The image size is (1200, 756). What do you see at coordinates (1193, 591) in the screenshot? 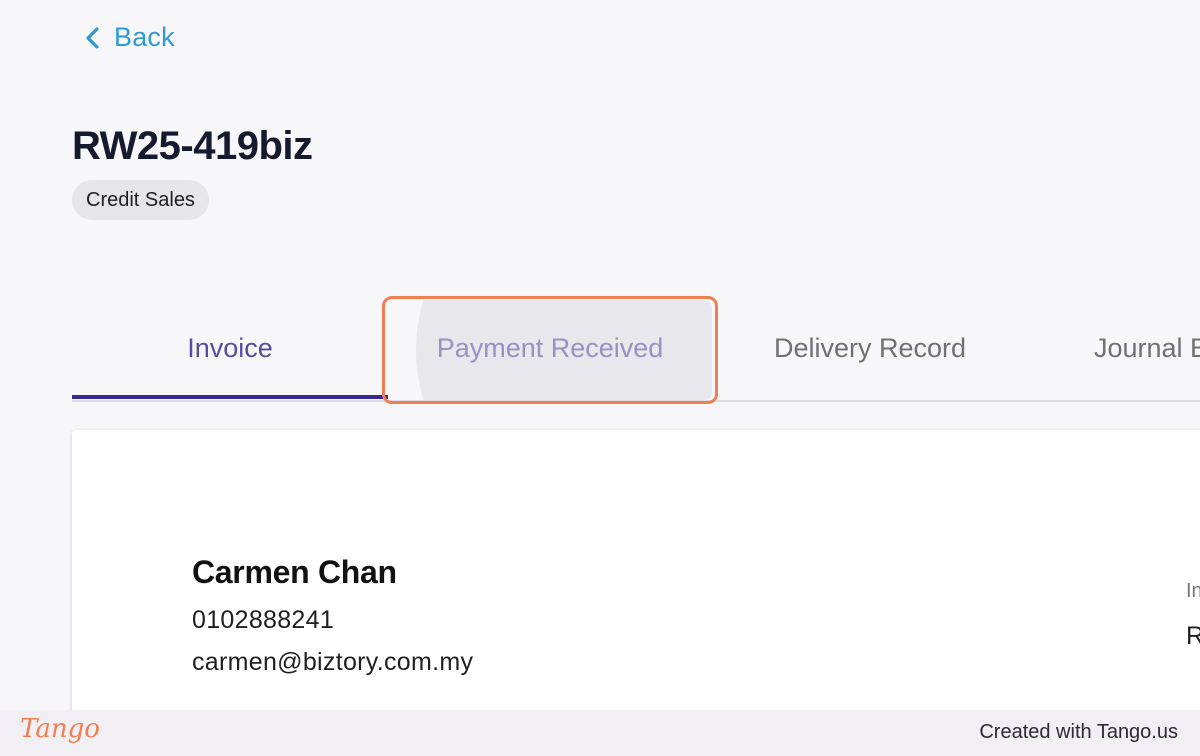
I see `invoice-meta-label: In` at bounding box center [1193, 591].